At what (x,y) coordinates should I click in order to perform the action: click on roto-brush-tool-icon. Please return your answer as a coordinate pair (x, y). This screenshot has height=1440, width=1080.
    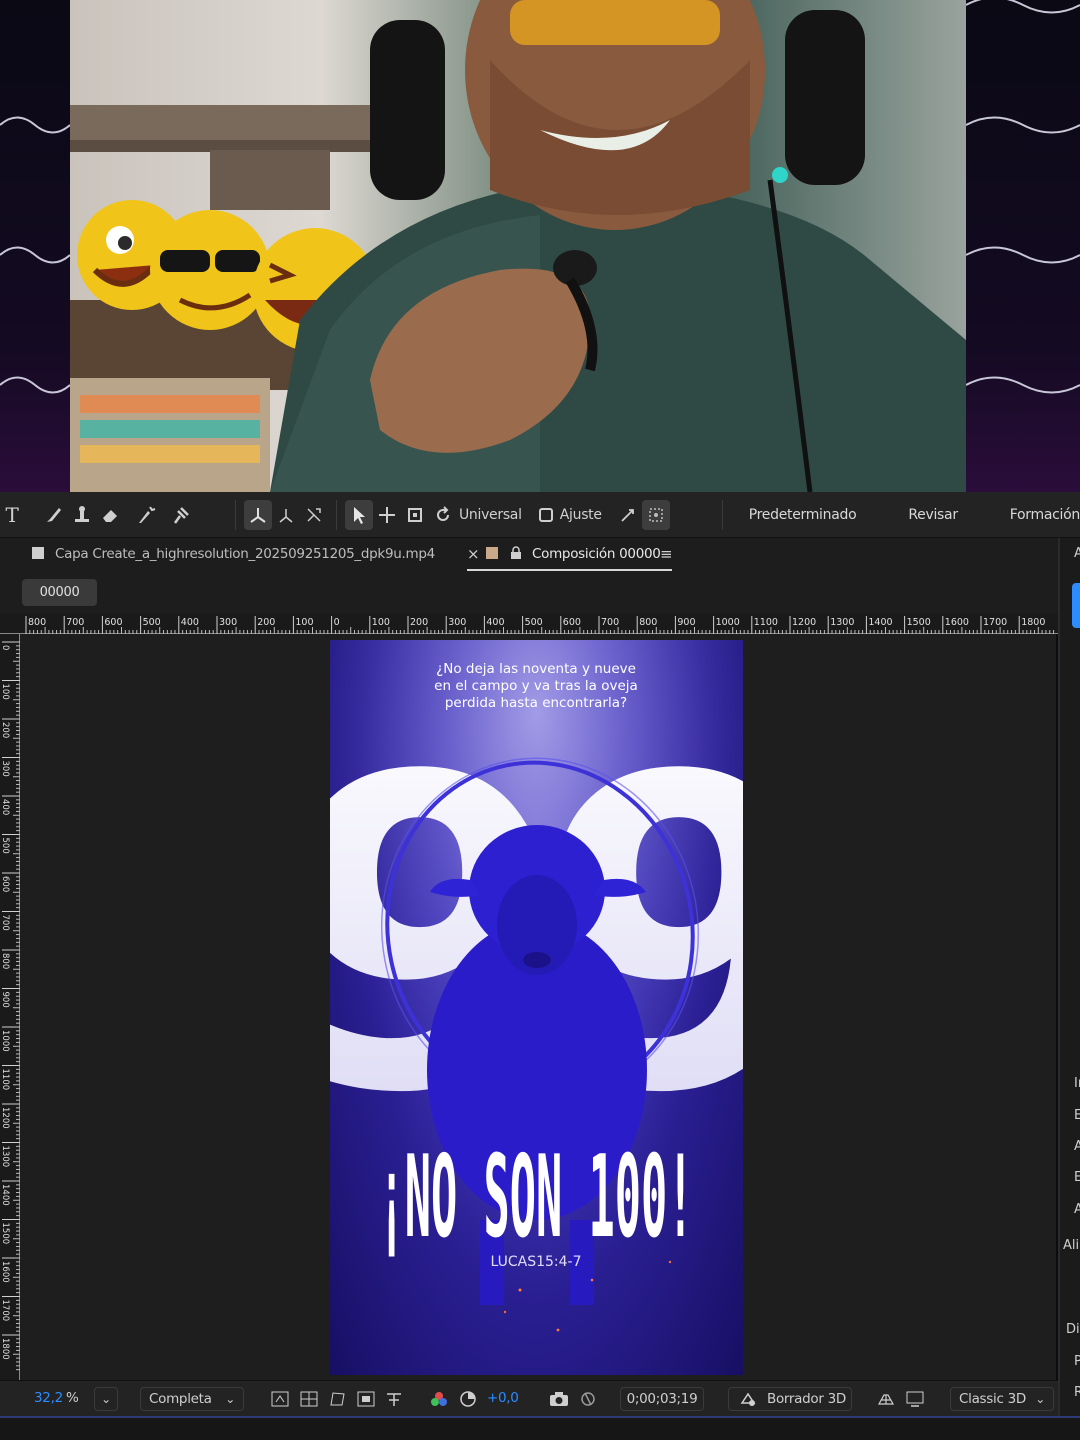
    Looking at the image, I should click on (147, 515).